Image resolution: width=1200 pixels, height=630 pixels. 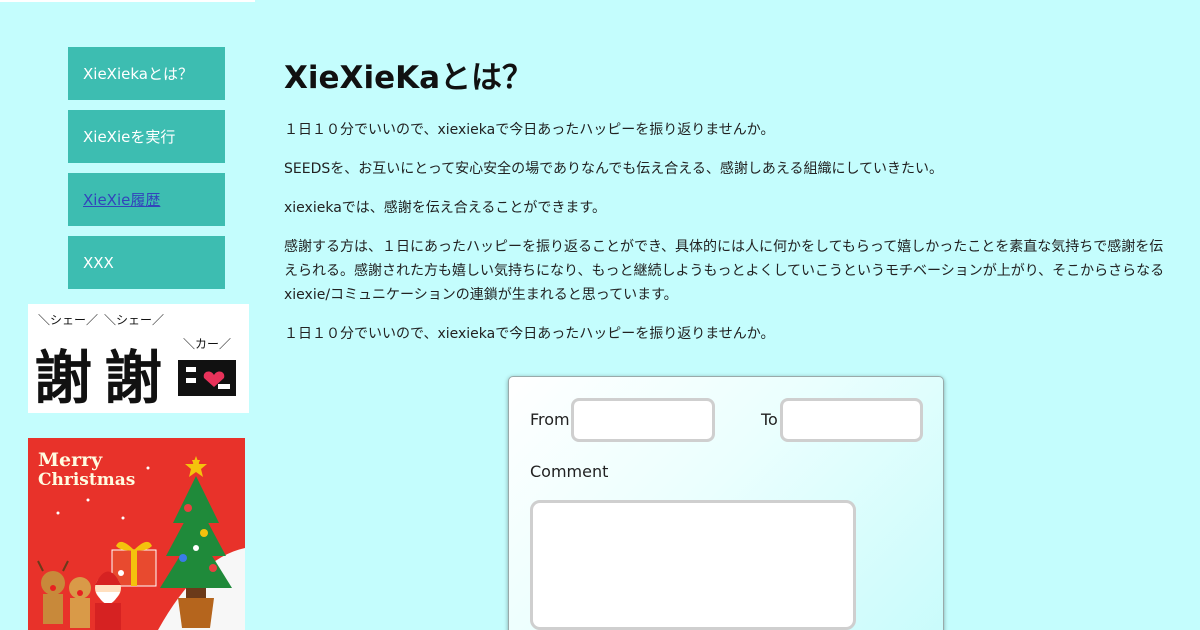 I want to click on christmas-illustration: Merry Christmas, so click(x=141, y=539).